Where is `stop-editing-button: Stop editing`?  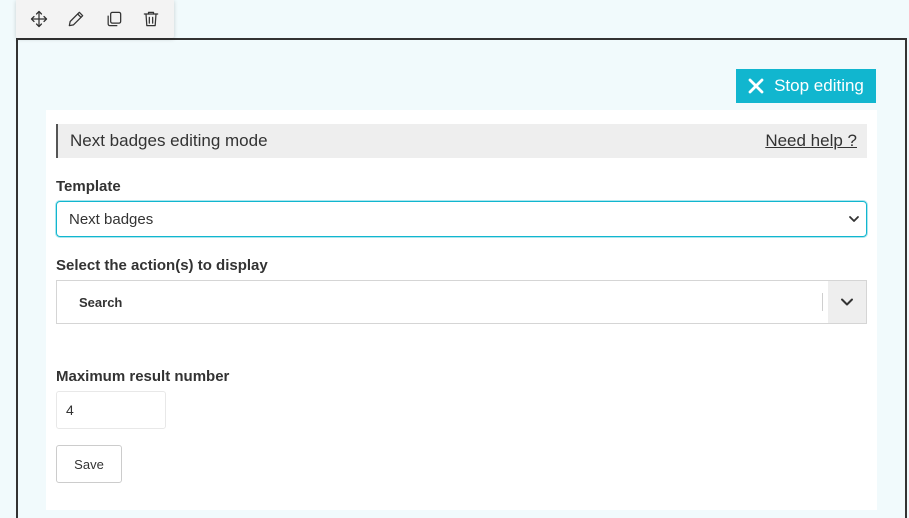
stop-editing-button: Stop editing is located at coordinates (806, 86).